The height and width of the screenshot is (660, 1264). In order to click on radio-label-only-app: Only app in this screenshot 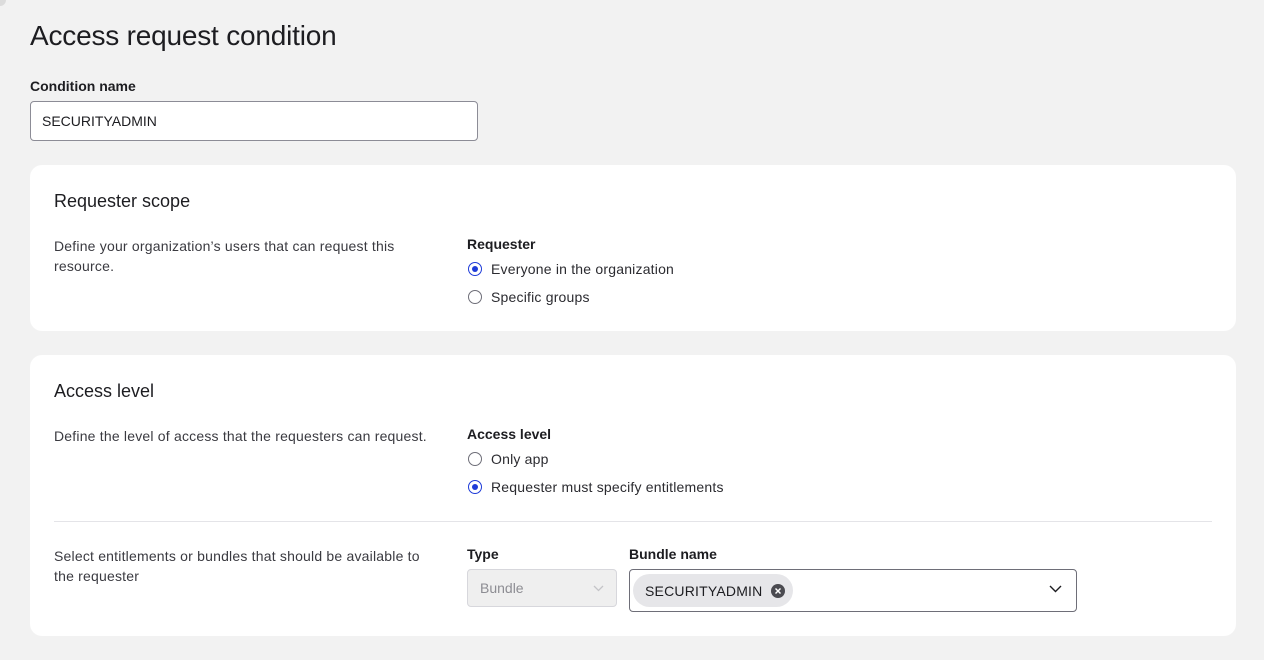, I will do `click(520, 459)`.